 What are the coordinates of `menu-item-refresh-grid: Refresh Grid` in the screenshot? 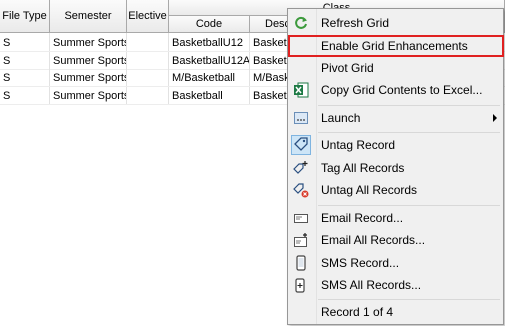 It's located at (395, 23).